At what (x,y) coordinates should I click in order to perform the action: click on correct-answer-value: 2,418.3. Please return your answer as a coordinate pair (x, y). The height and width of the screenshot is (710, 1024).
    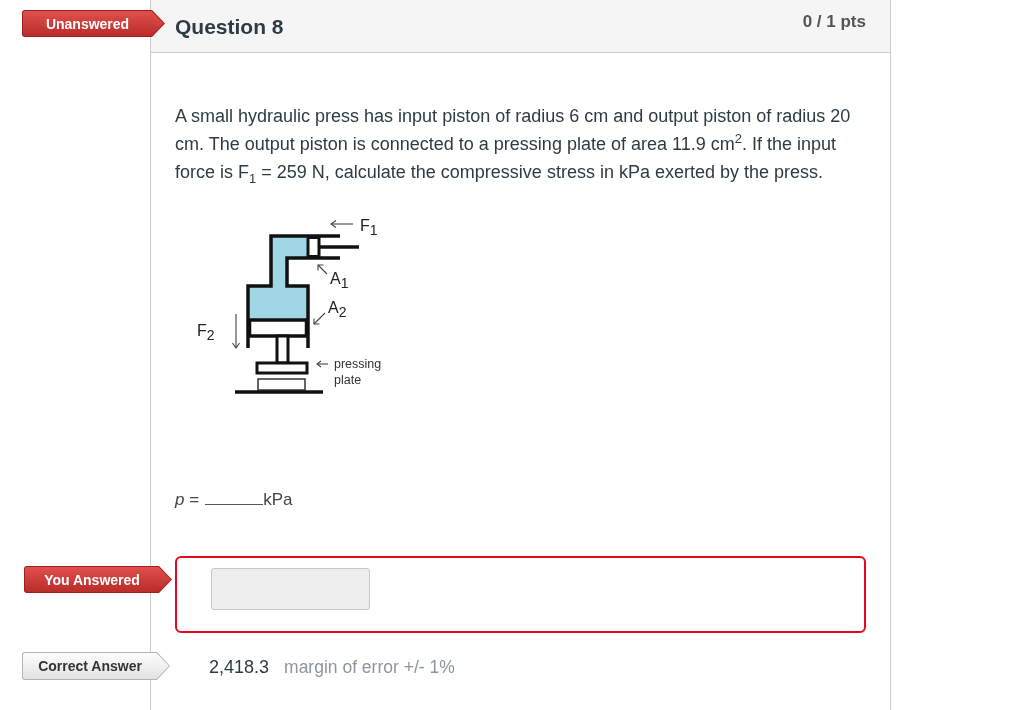
    Looking at the image, I should click on (239, 667).